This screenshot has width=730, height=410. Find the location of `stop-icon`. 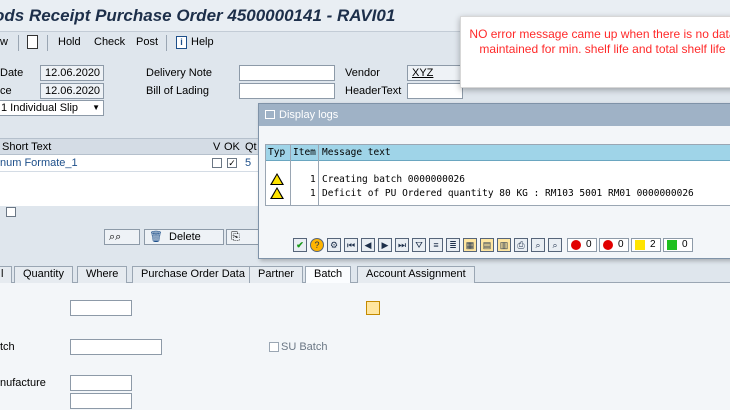

stop-icon is located at coordinates (576, 245).